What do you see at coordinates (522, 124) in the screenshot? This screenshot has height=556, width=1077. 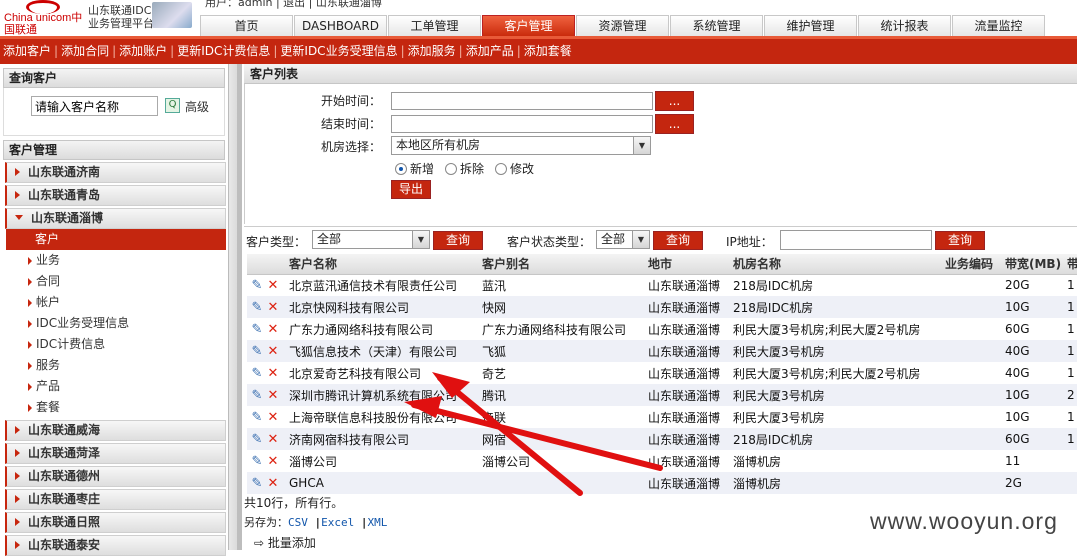 I see `end-time-input` at bounding box center [522, 124].